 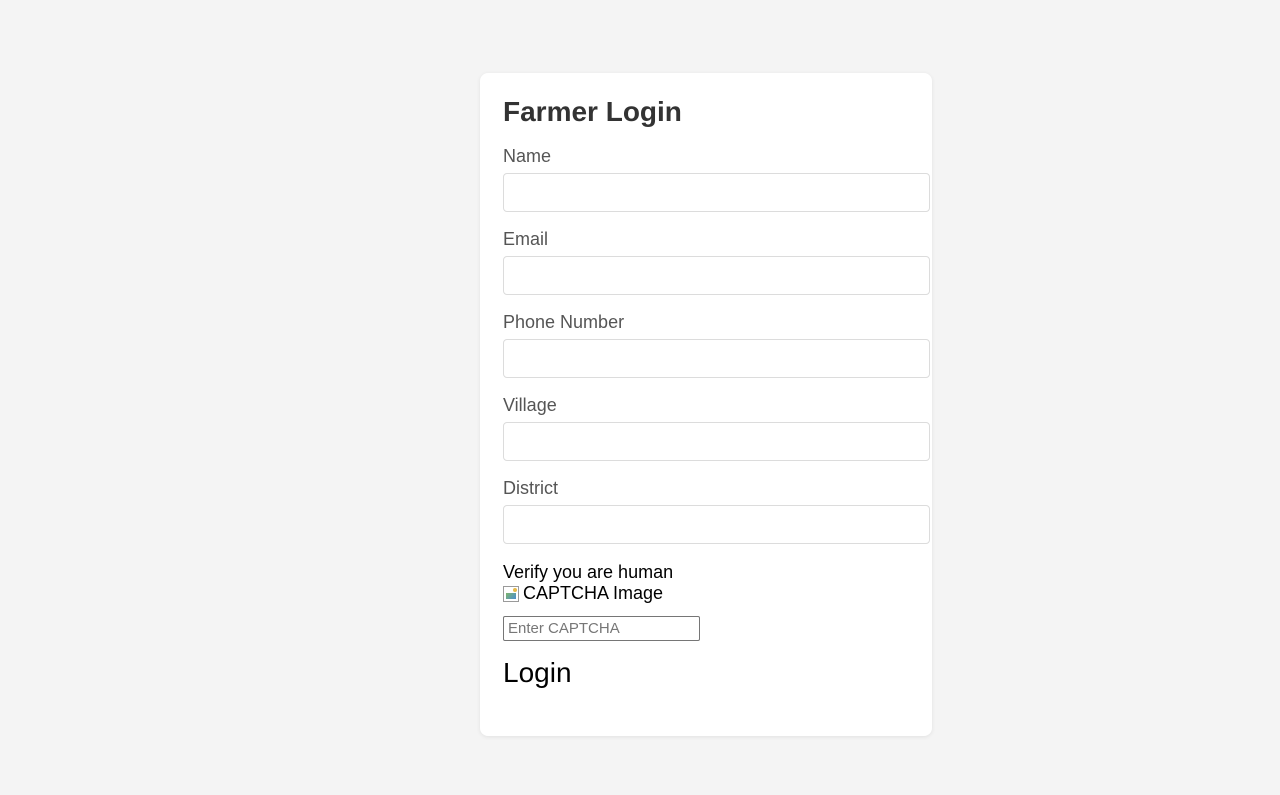 What do you see at coordinates (530, 488) in the screenshot?
I see `district-label: District` at bounding box center [530, 488].